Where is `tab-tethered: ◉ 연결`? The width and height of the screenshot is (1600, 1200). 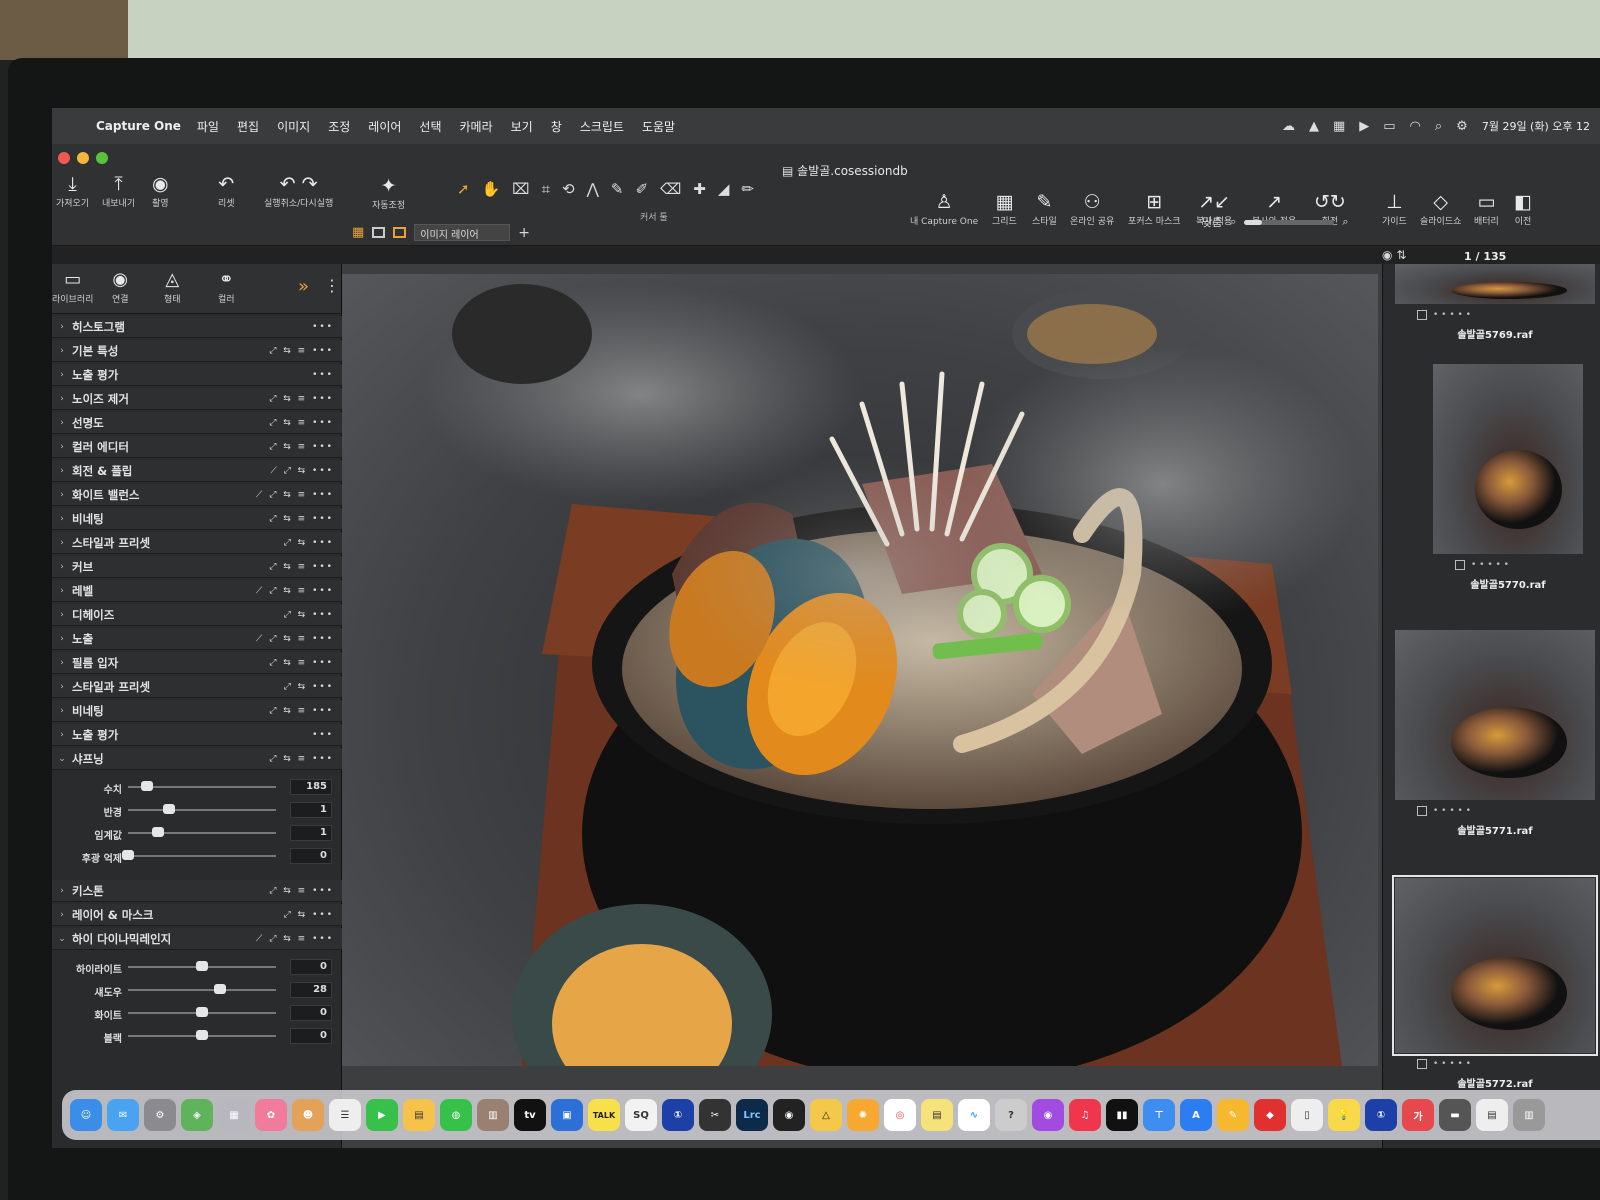 tab-tethered: ◉ 연결 is located at coordinates (120, 286).